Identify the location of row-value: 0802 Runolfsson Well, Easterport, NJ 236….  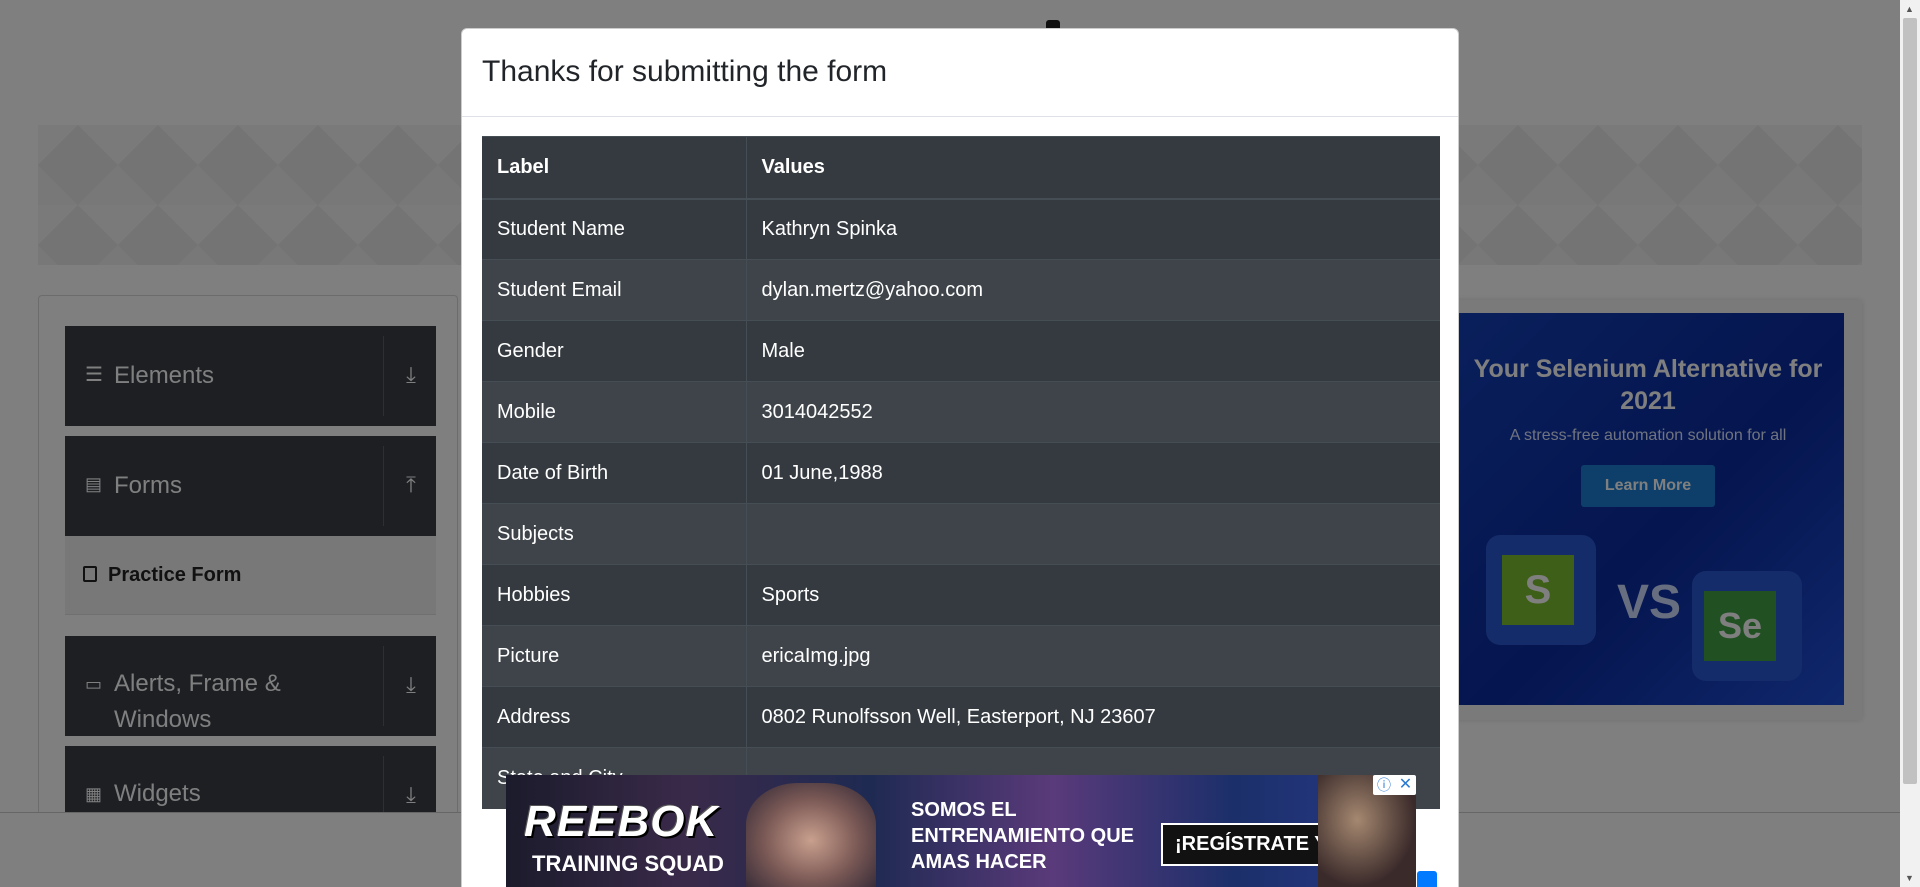
(1093, 717).